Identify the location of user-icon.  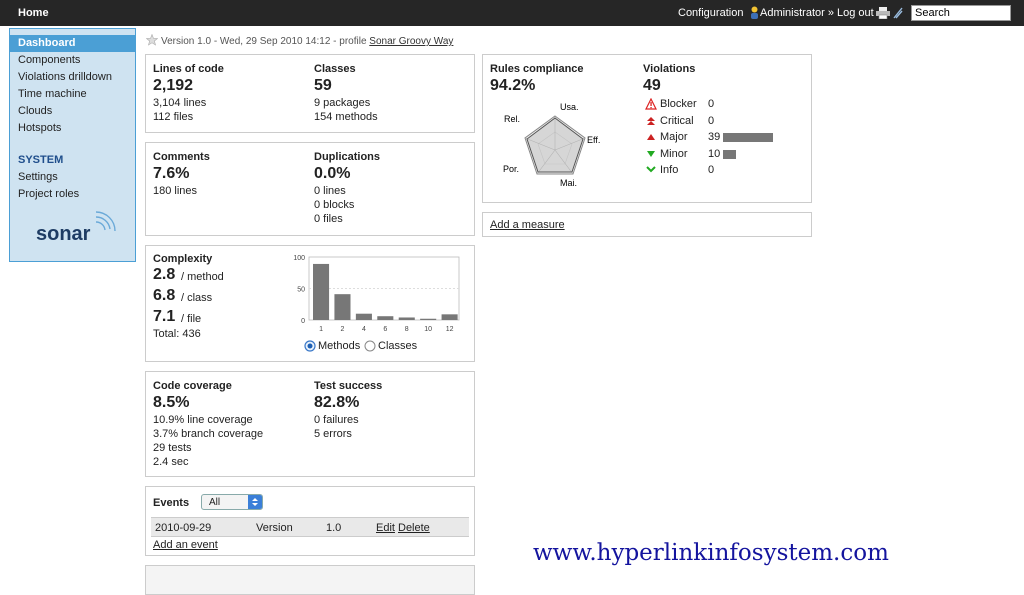
(754, 12).